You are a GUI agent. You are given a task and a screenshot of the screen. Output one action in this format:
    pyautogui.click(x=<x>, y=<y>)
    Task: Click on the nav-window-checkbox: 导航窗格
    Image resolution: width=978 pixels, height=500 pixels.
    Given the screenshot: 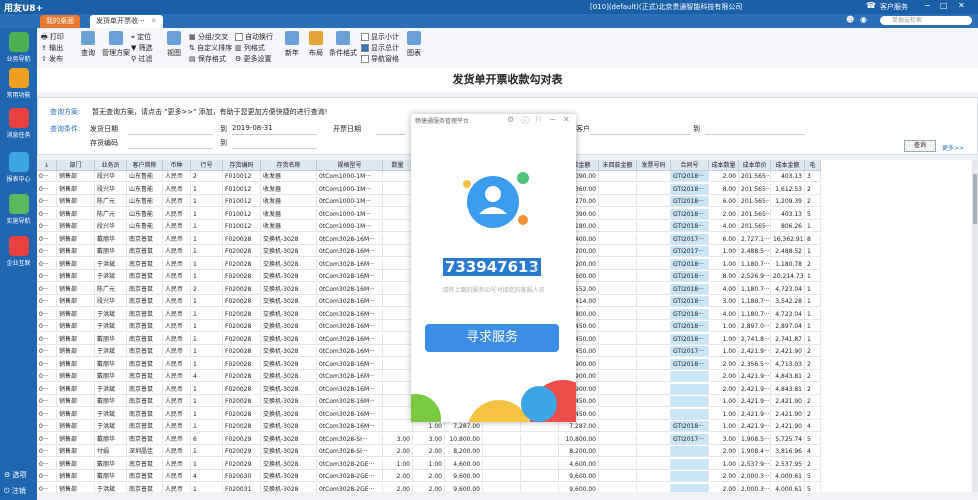 What is the action you would take?
    pyautogui.click(x=380, y=59)
    